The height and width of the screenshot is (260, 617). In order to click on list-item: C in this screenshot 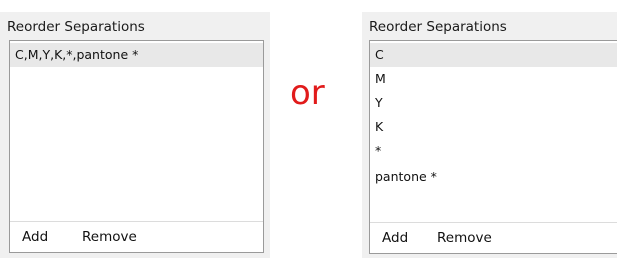, I will do `click(493, 55)`.